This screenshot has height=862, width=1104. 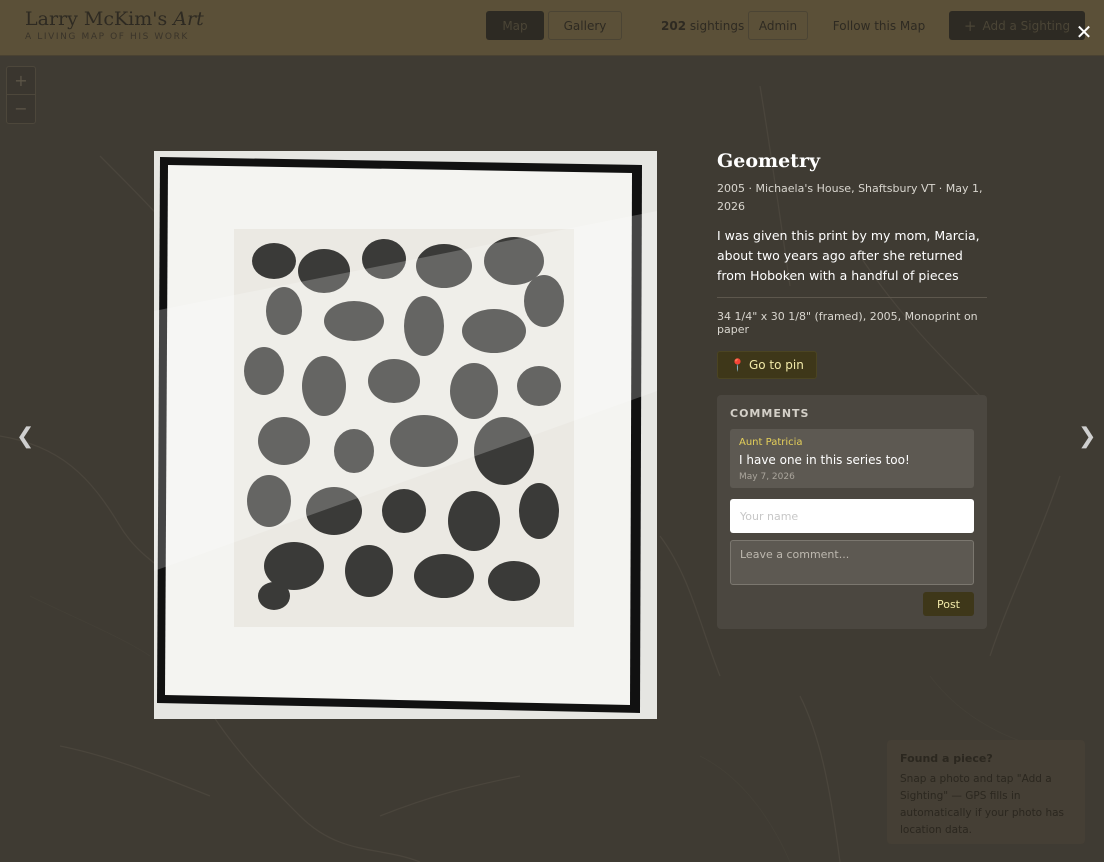 I want to click on comment-text: I have one in this series too!, so click(x=824, y=460).